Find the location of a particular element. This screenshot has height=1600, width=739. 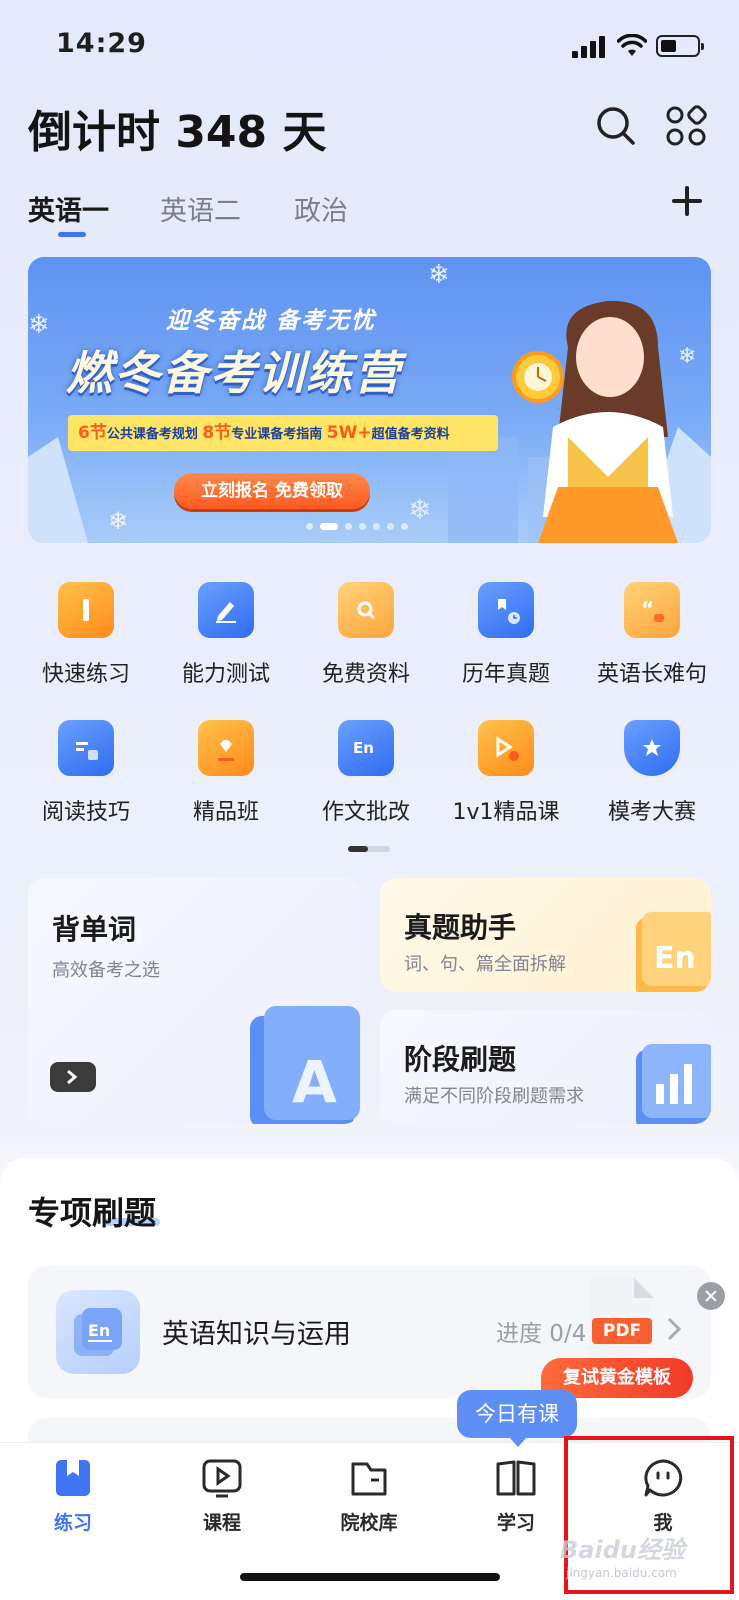

today-class-bubble: 今日有课 is located at coordinates (517, 1418).